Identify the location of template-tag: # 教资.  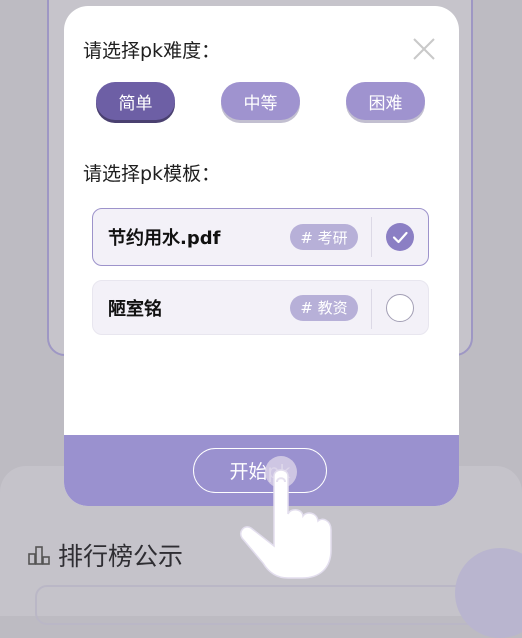
(324, 307).